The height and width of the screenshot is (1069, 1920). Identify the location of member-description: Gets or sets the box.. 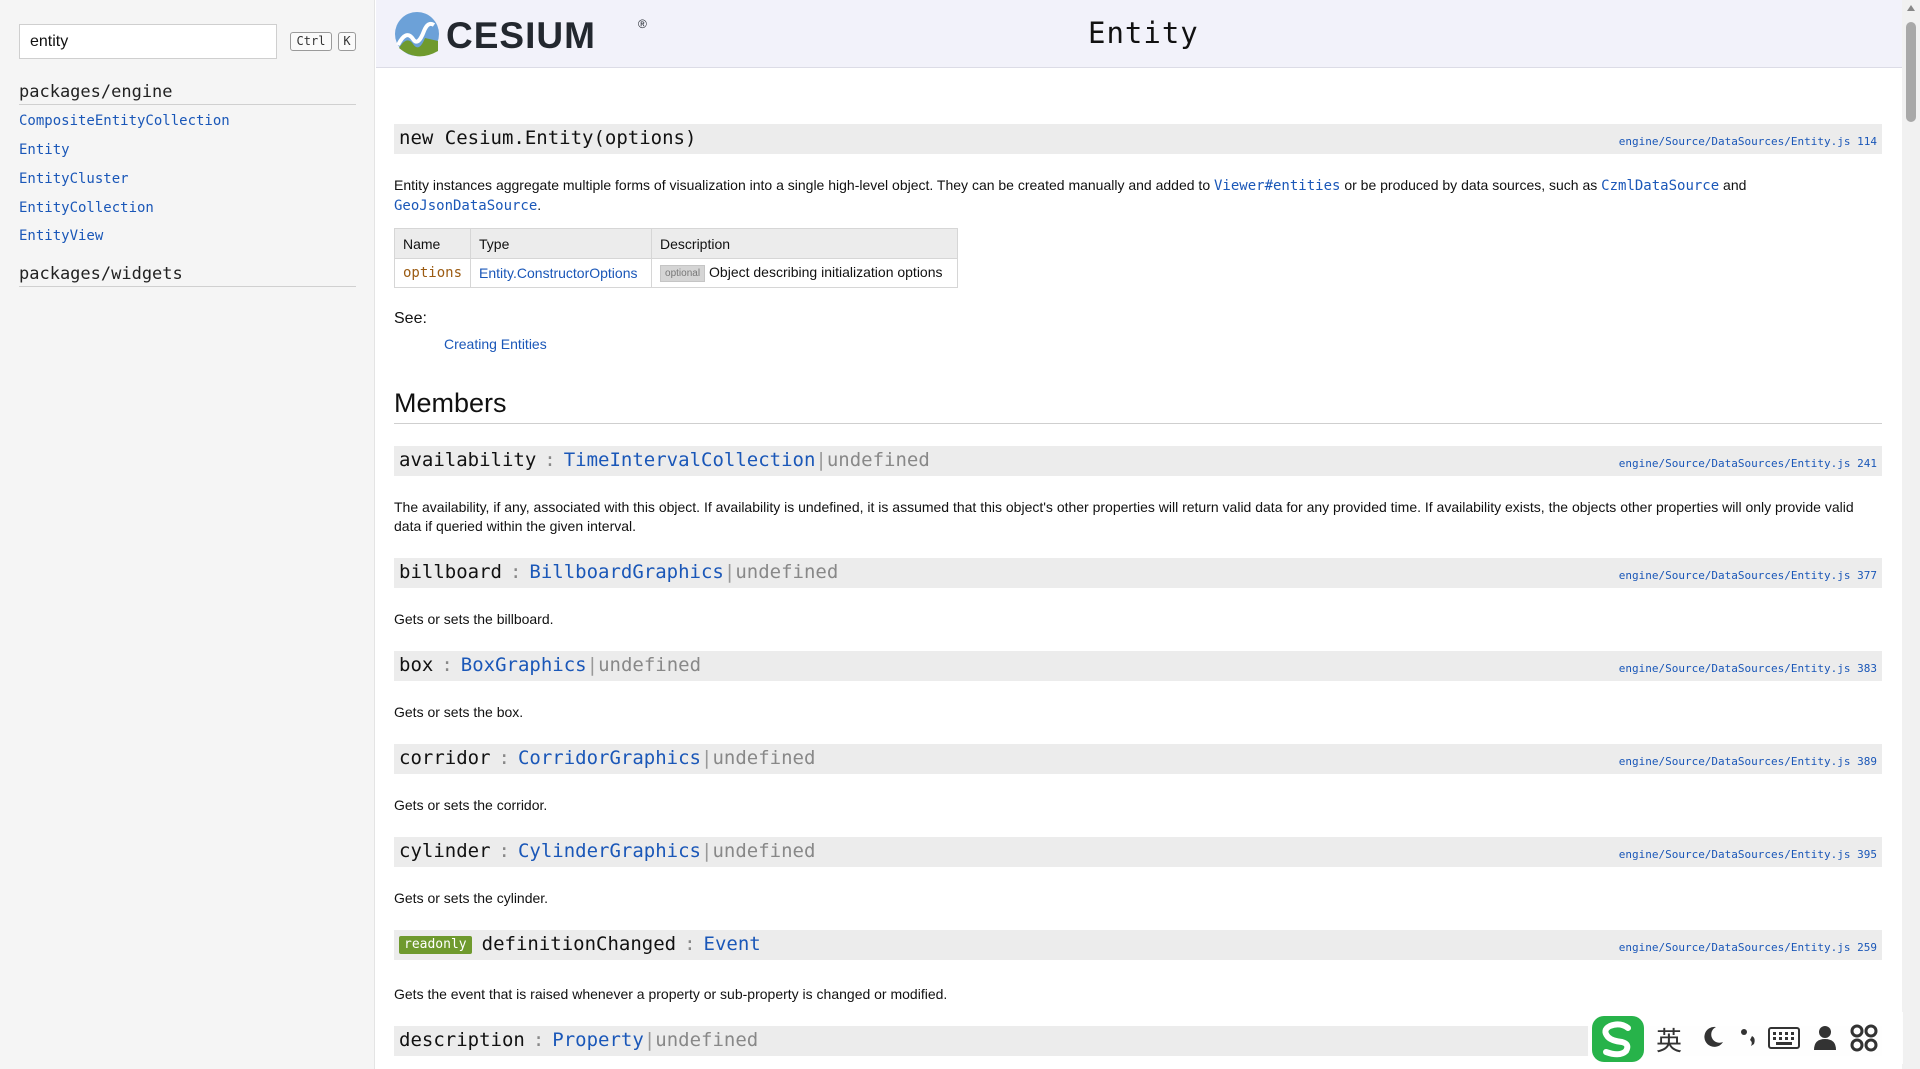
(459, 712).